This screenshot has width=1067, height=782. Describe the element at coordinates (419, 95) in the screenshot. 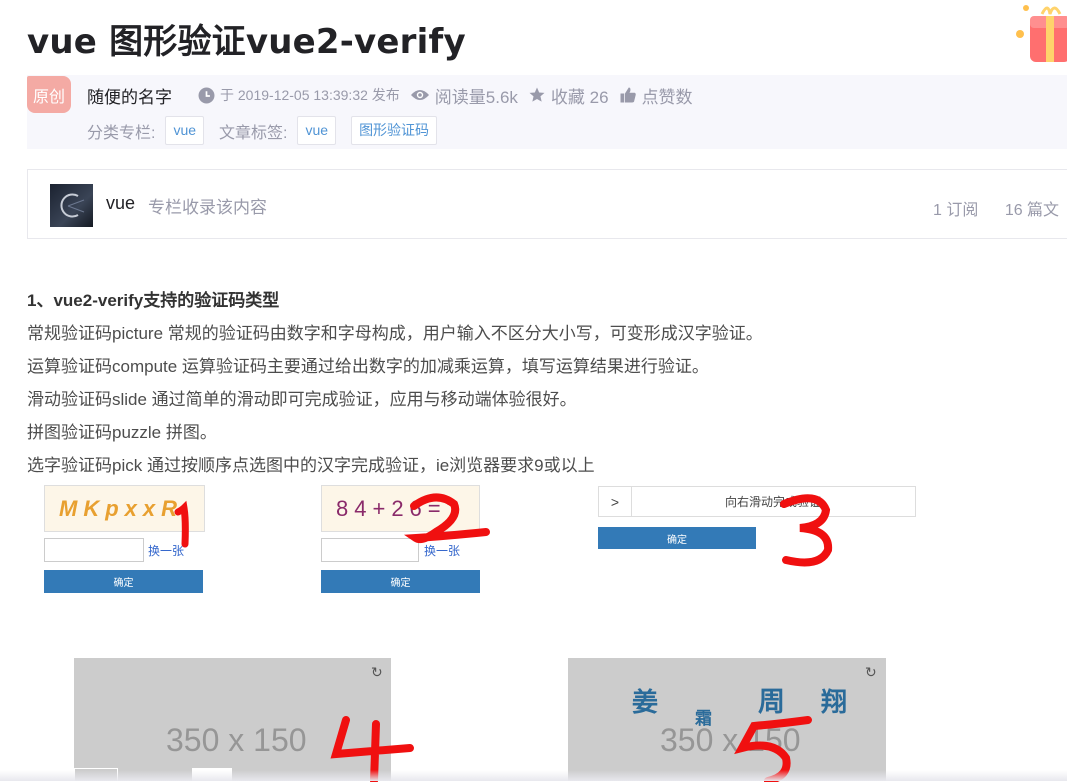

I see `eye-icon` at that location.